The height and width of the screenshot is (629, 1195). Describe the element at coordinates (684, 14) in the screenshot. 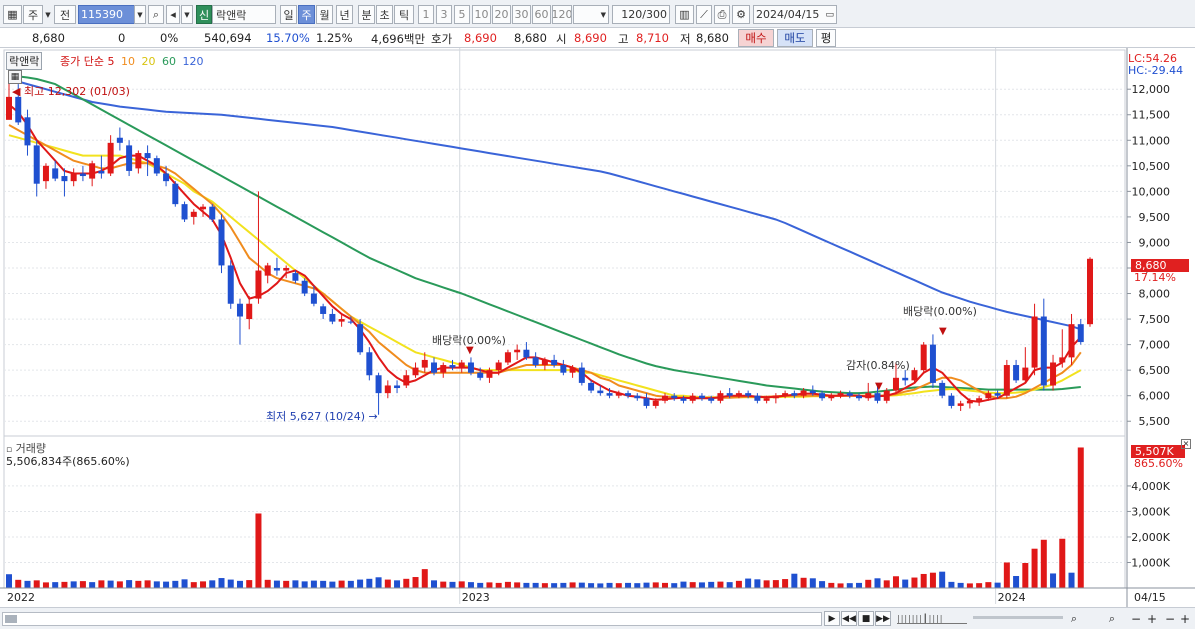

I see `candle-type-icon: ▥` at that location.